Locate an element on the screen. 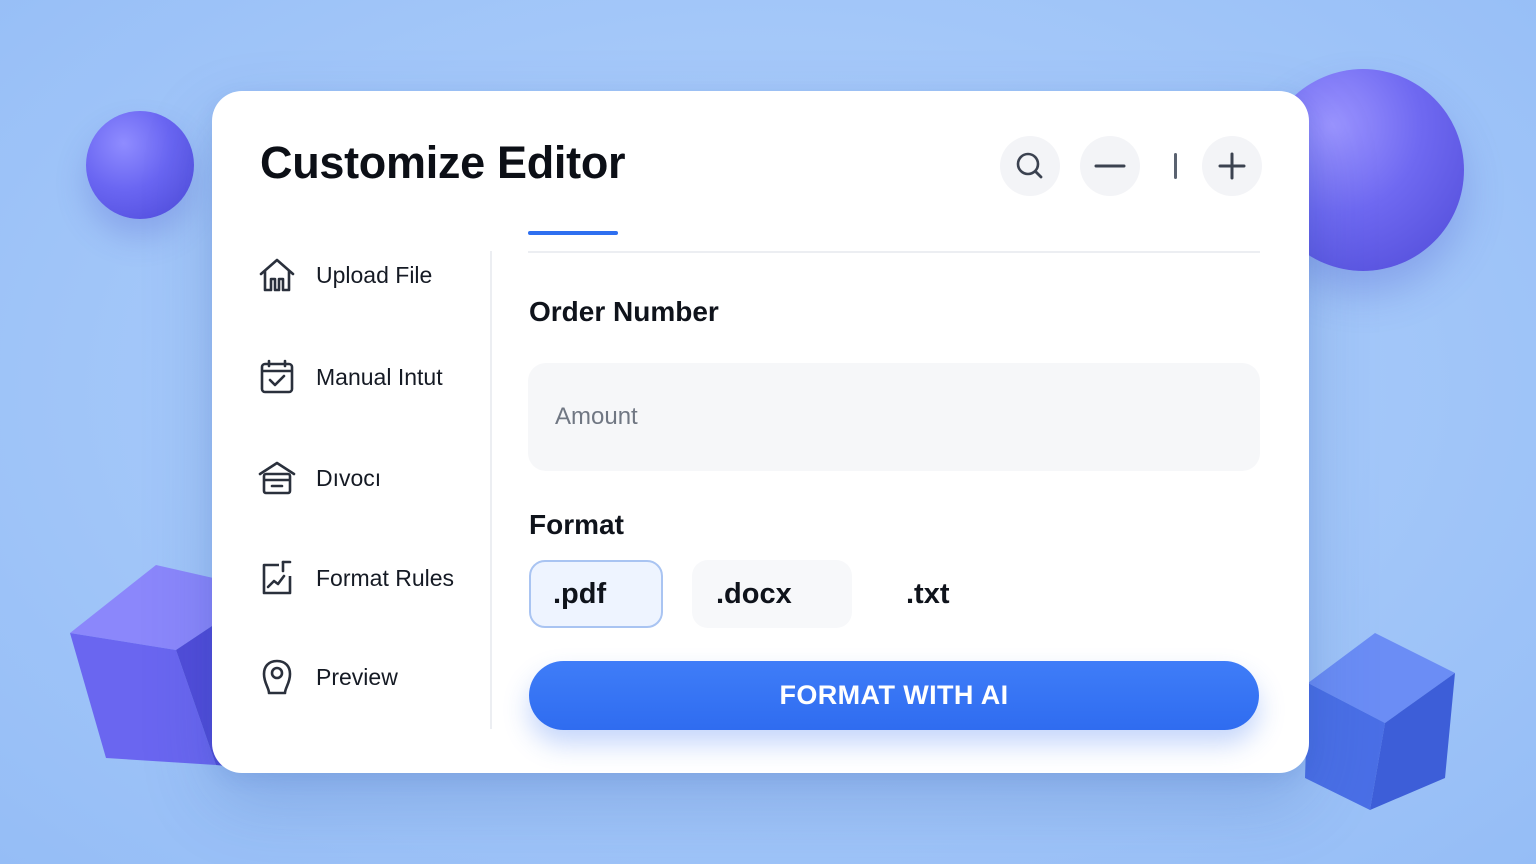 The width and height of the screenshot is (1536, 864). active-tab-indicator is located at coordinates (573, 233).